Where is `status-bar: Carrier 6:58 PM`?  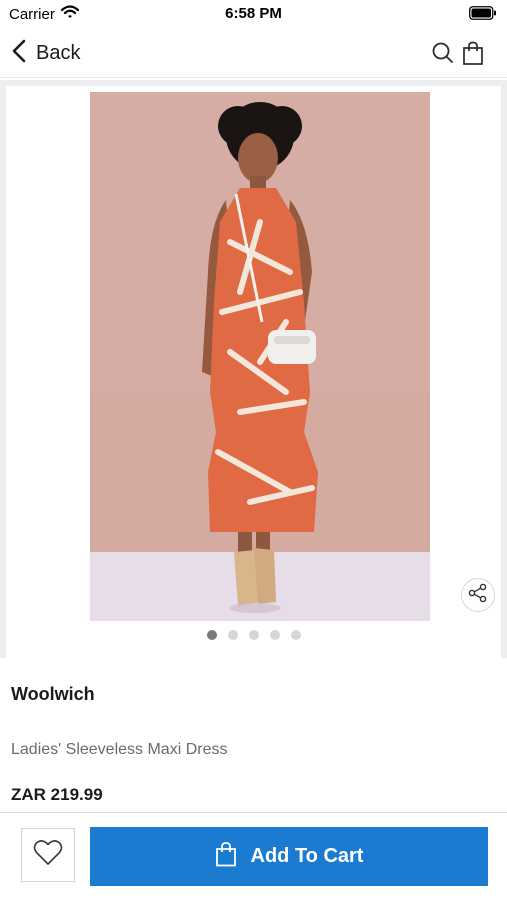 status-bar: Carrier 6:58 PM is located at coordinates (253, 14).